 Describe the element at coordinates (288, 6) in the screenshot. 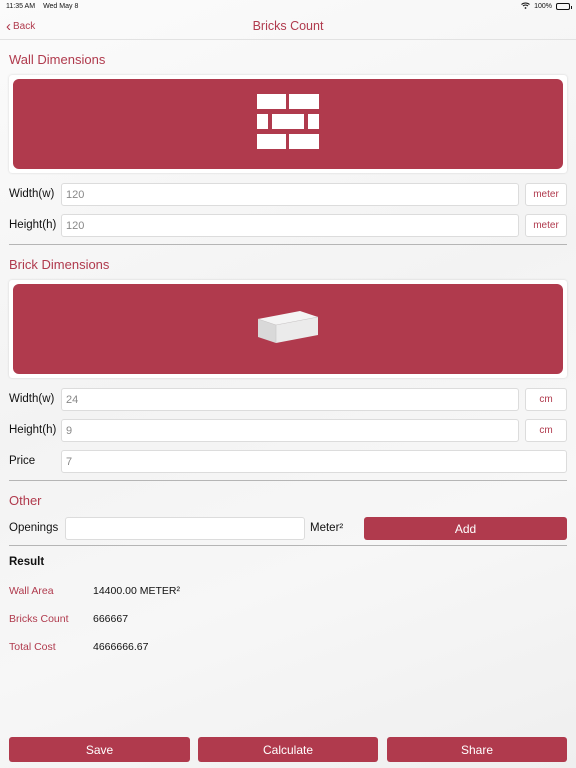

I see `status-bar: 11:35 AM Wed May 8 100%` at that location.